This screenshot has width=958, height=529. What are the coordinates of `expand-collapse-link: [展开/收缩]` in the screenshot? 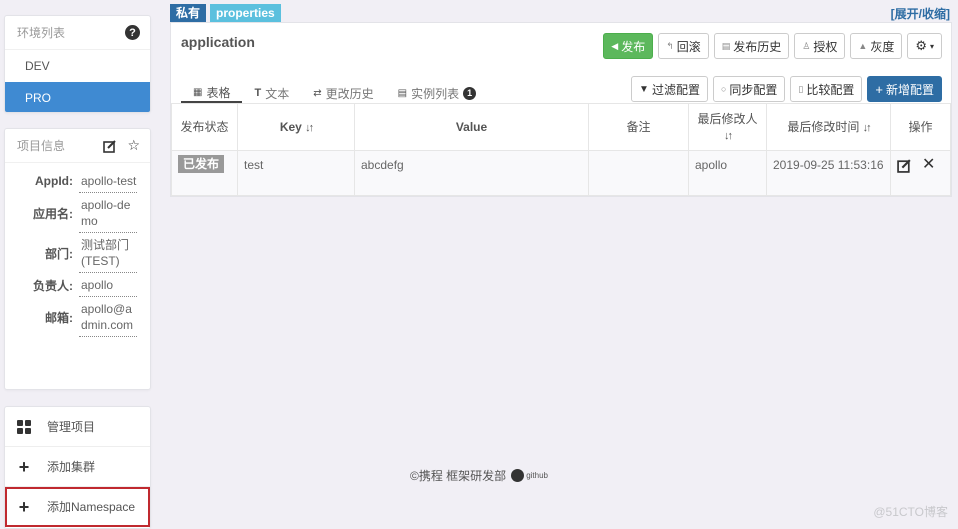 It's located at (920, 13).